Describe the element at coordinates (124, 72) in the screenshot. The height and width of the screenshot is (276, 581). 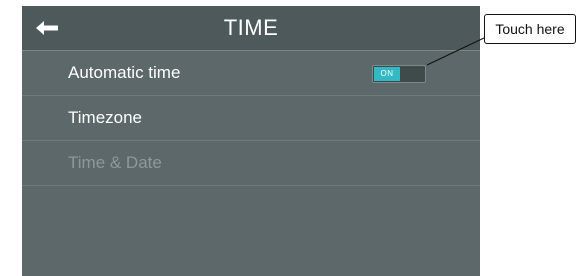
I see `automatic-time-label: Automatic time` at that location.